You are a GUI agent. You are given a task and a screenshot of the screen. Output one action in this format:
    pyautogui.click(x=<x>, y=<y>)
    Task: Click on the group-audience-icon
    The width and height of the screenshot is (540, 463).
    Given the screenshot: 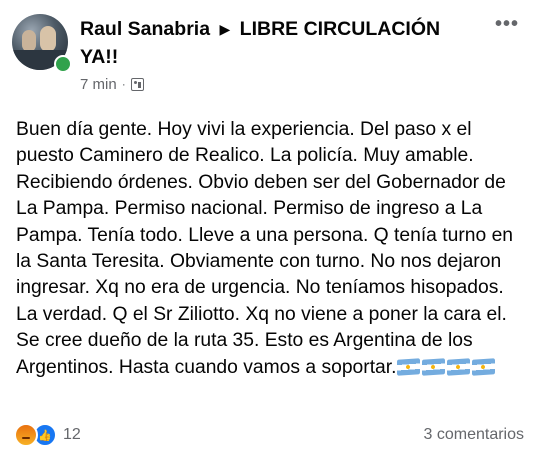 What is the action you would take?
    pyautogui.click(x=137, y=84)
    